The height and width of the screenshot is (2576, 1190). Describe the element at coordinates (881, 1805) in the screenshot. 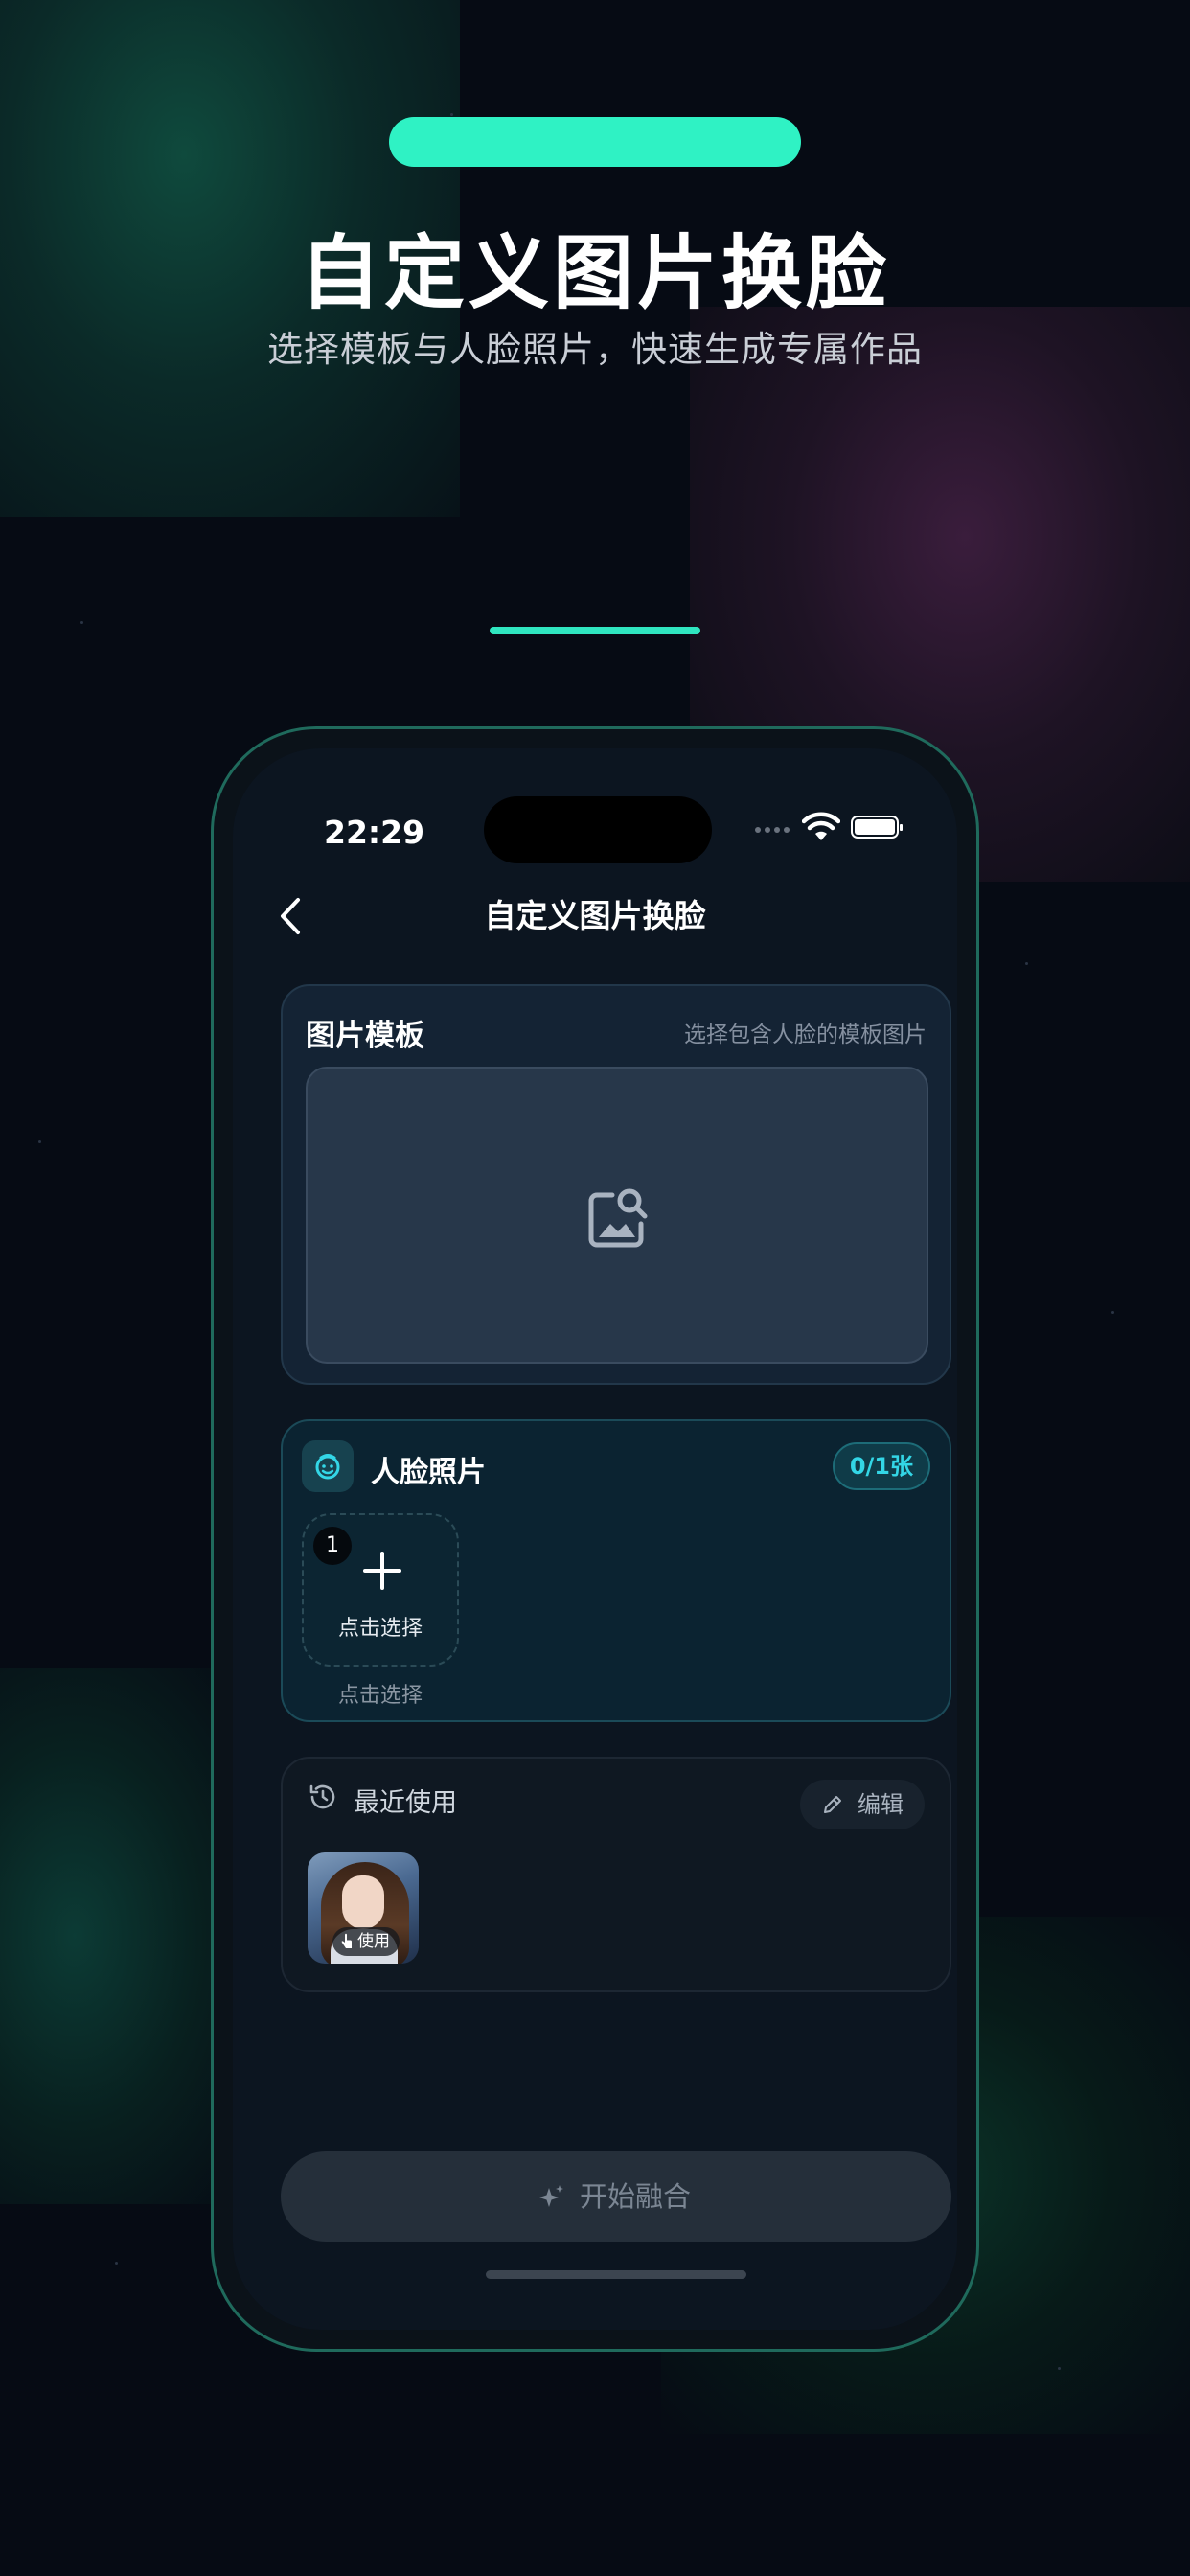

I see `edit-button-label: 编辑` at that location.